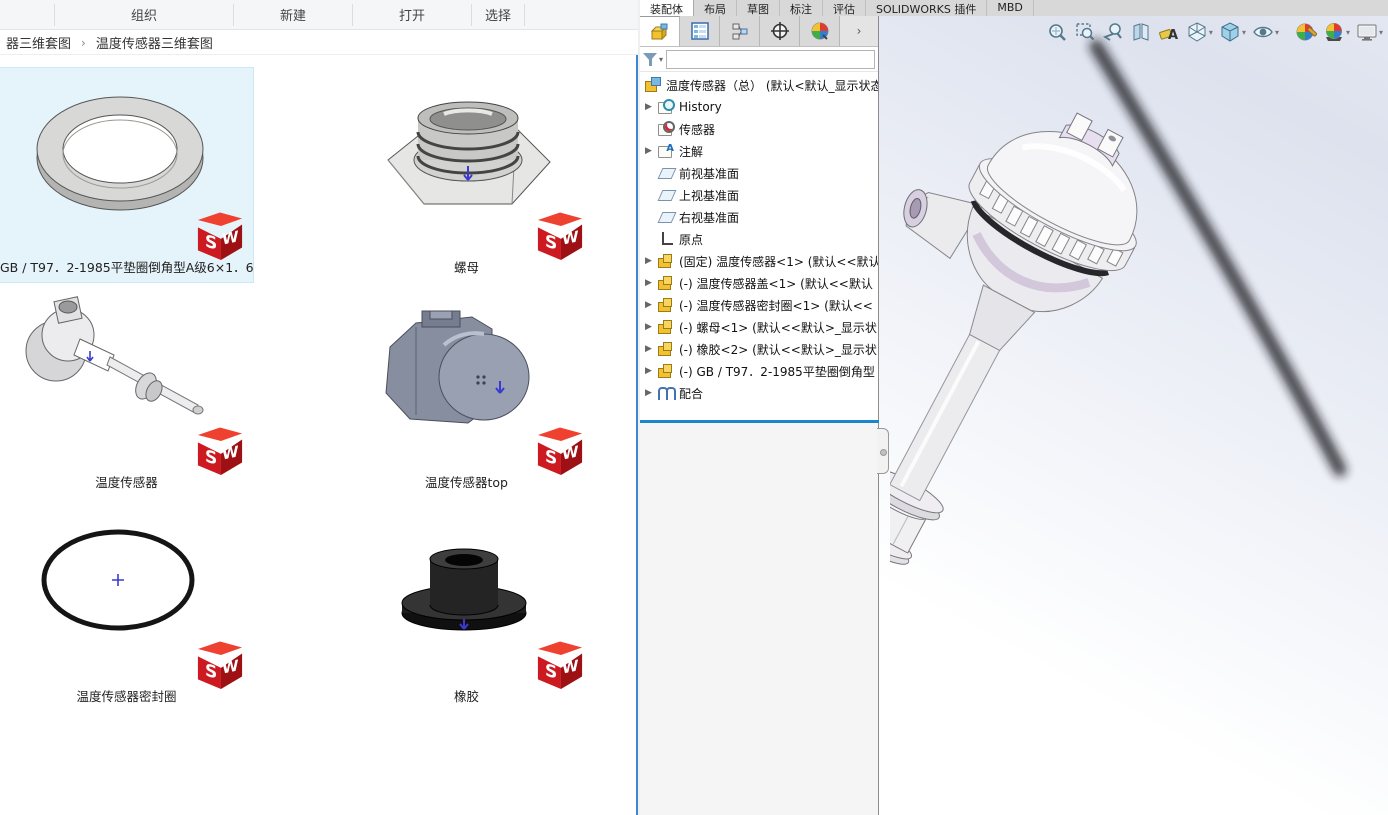 The width and height of the screenshot is (1388, 815). Describe the element at coordinates (650, 59) in the screenshot. I see `filter-funnel-icon` at that location.